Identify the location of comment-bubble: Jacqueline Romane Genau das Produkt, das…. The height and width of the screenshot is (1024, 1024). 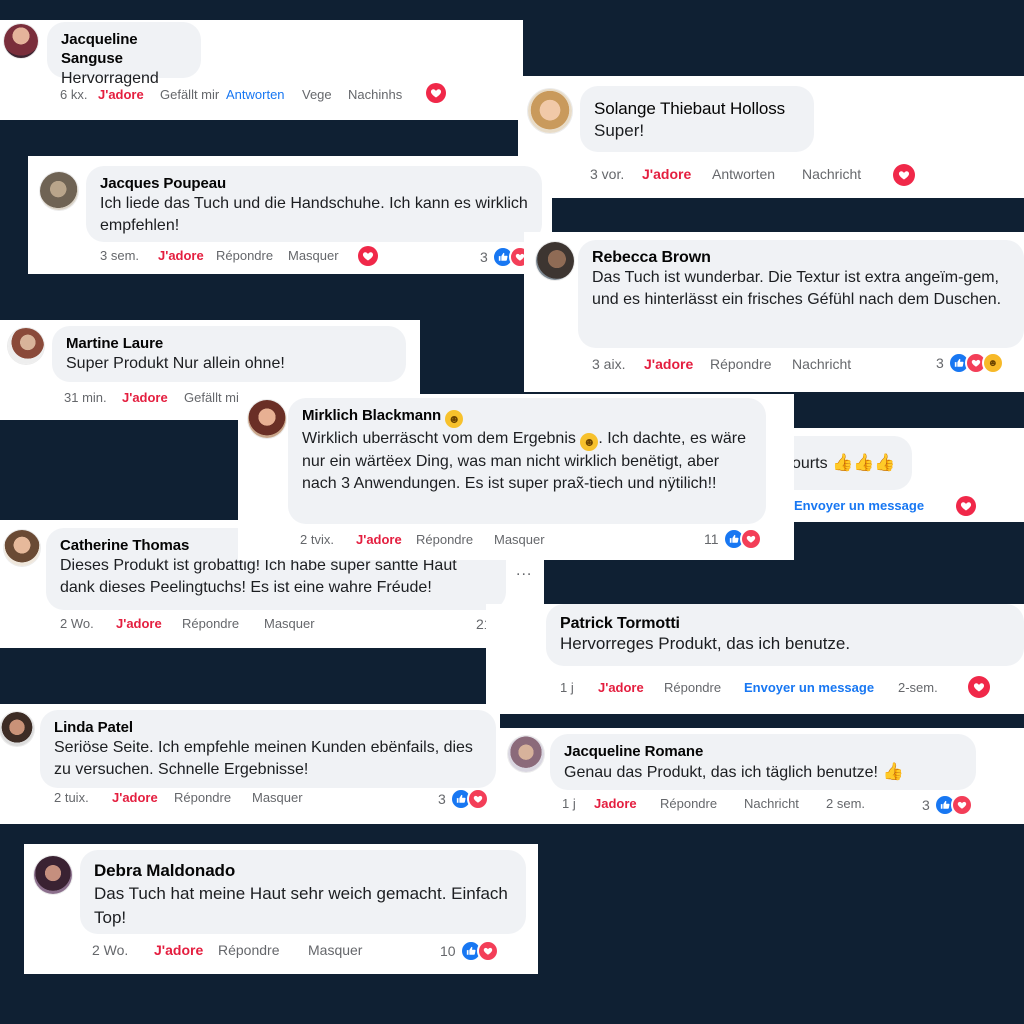
(763, 762).